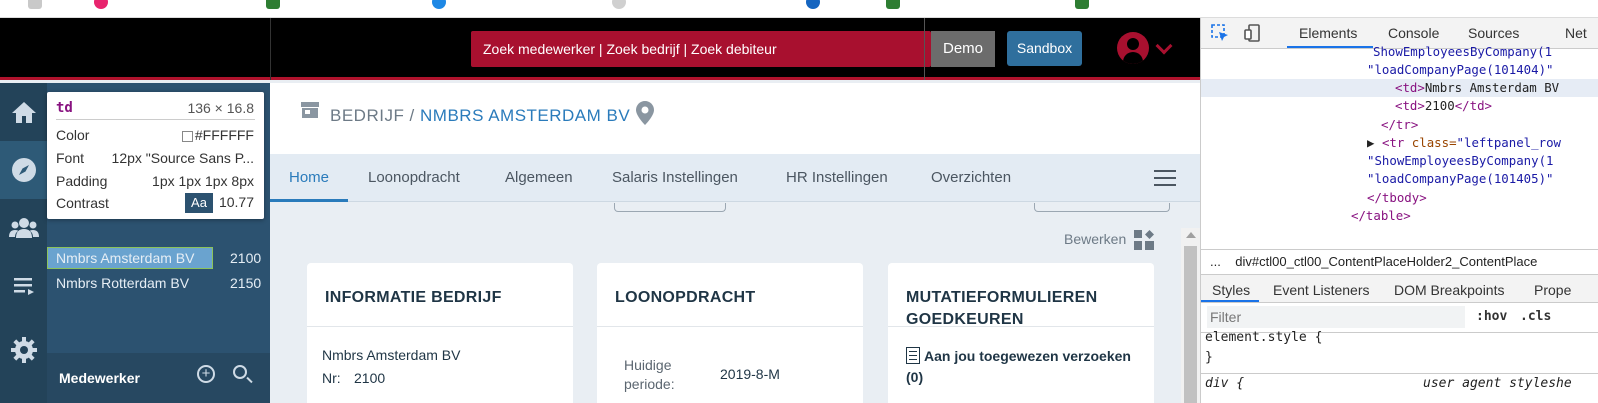  I want to click on demo-button: Demo, so click(963, 49).